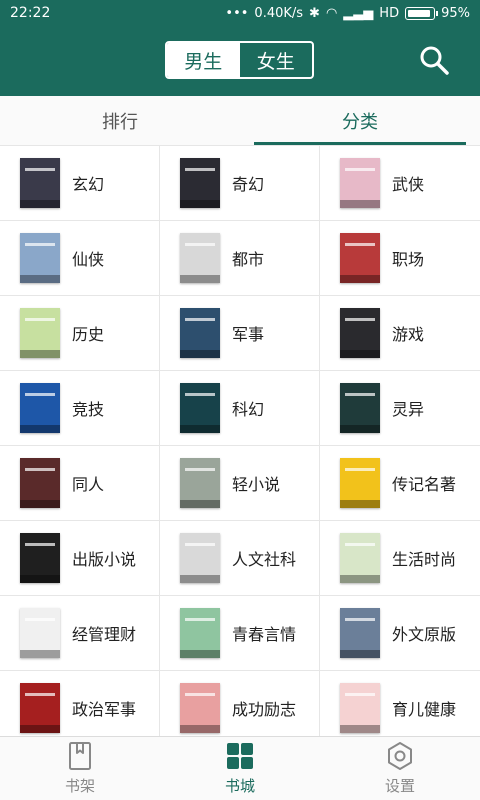  What do you see at coordinates (104, 709) in the screenshot?
I see `category-label: 政治军事` at bounding box center [104, 709].